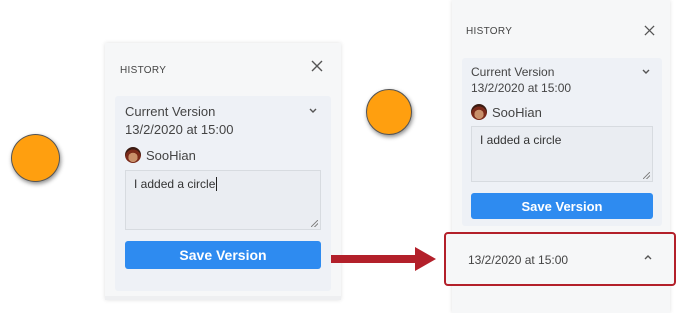 This screenshot has height=313, width=676. I want to click on orange-circle-left, so click(35, 158).